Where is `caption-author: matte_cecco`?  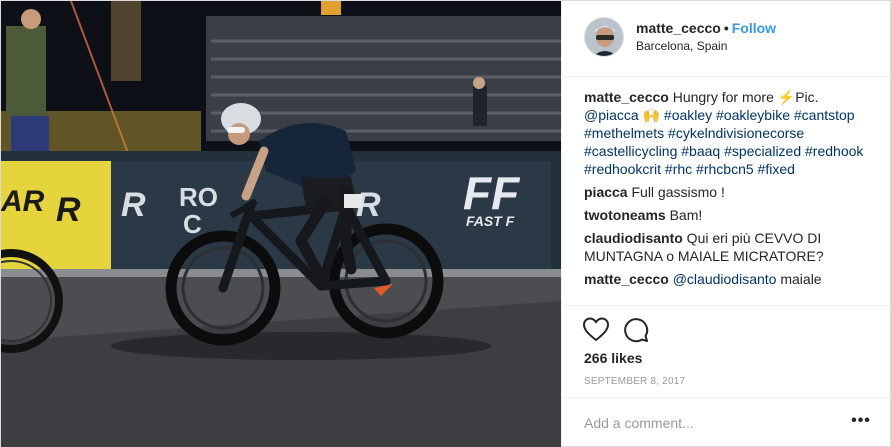 caption-author: matte_cecco is located at coordinates (626, 97).